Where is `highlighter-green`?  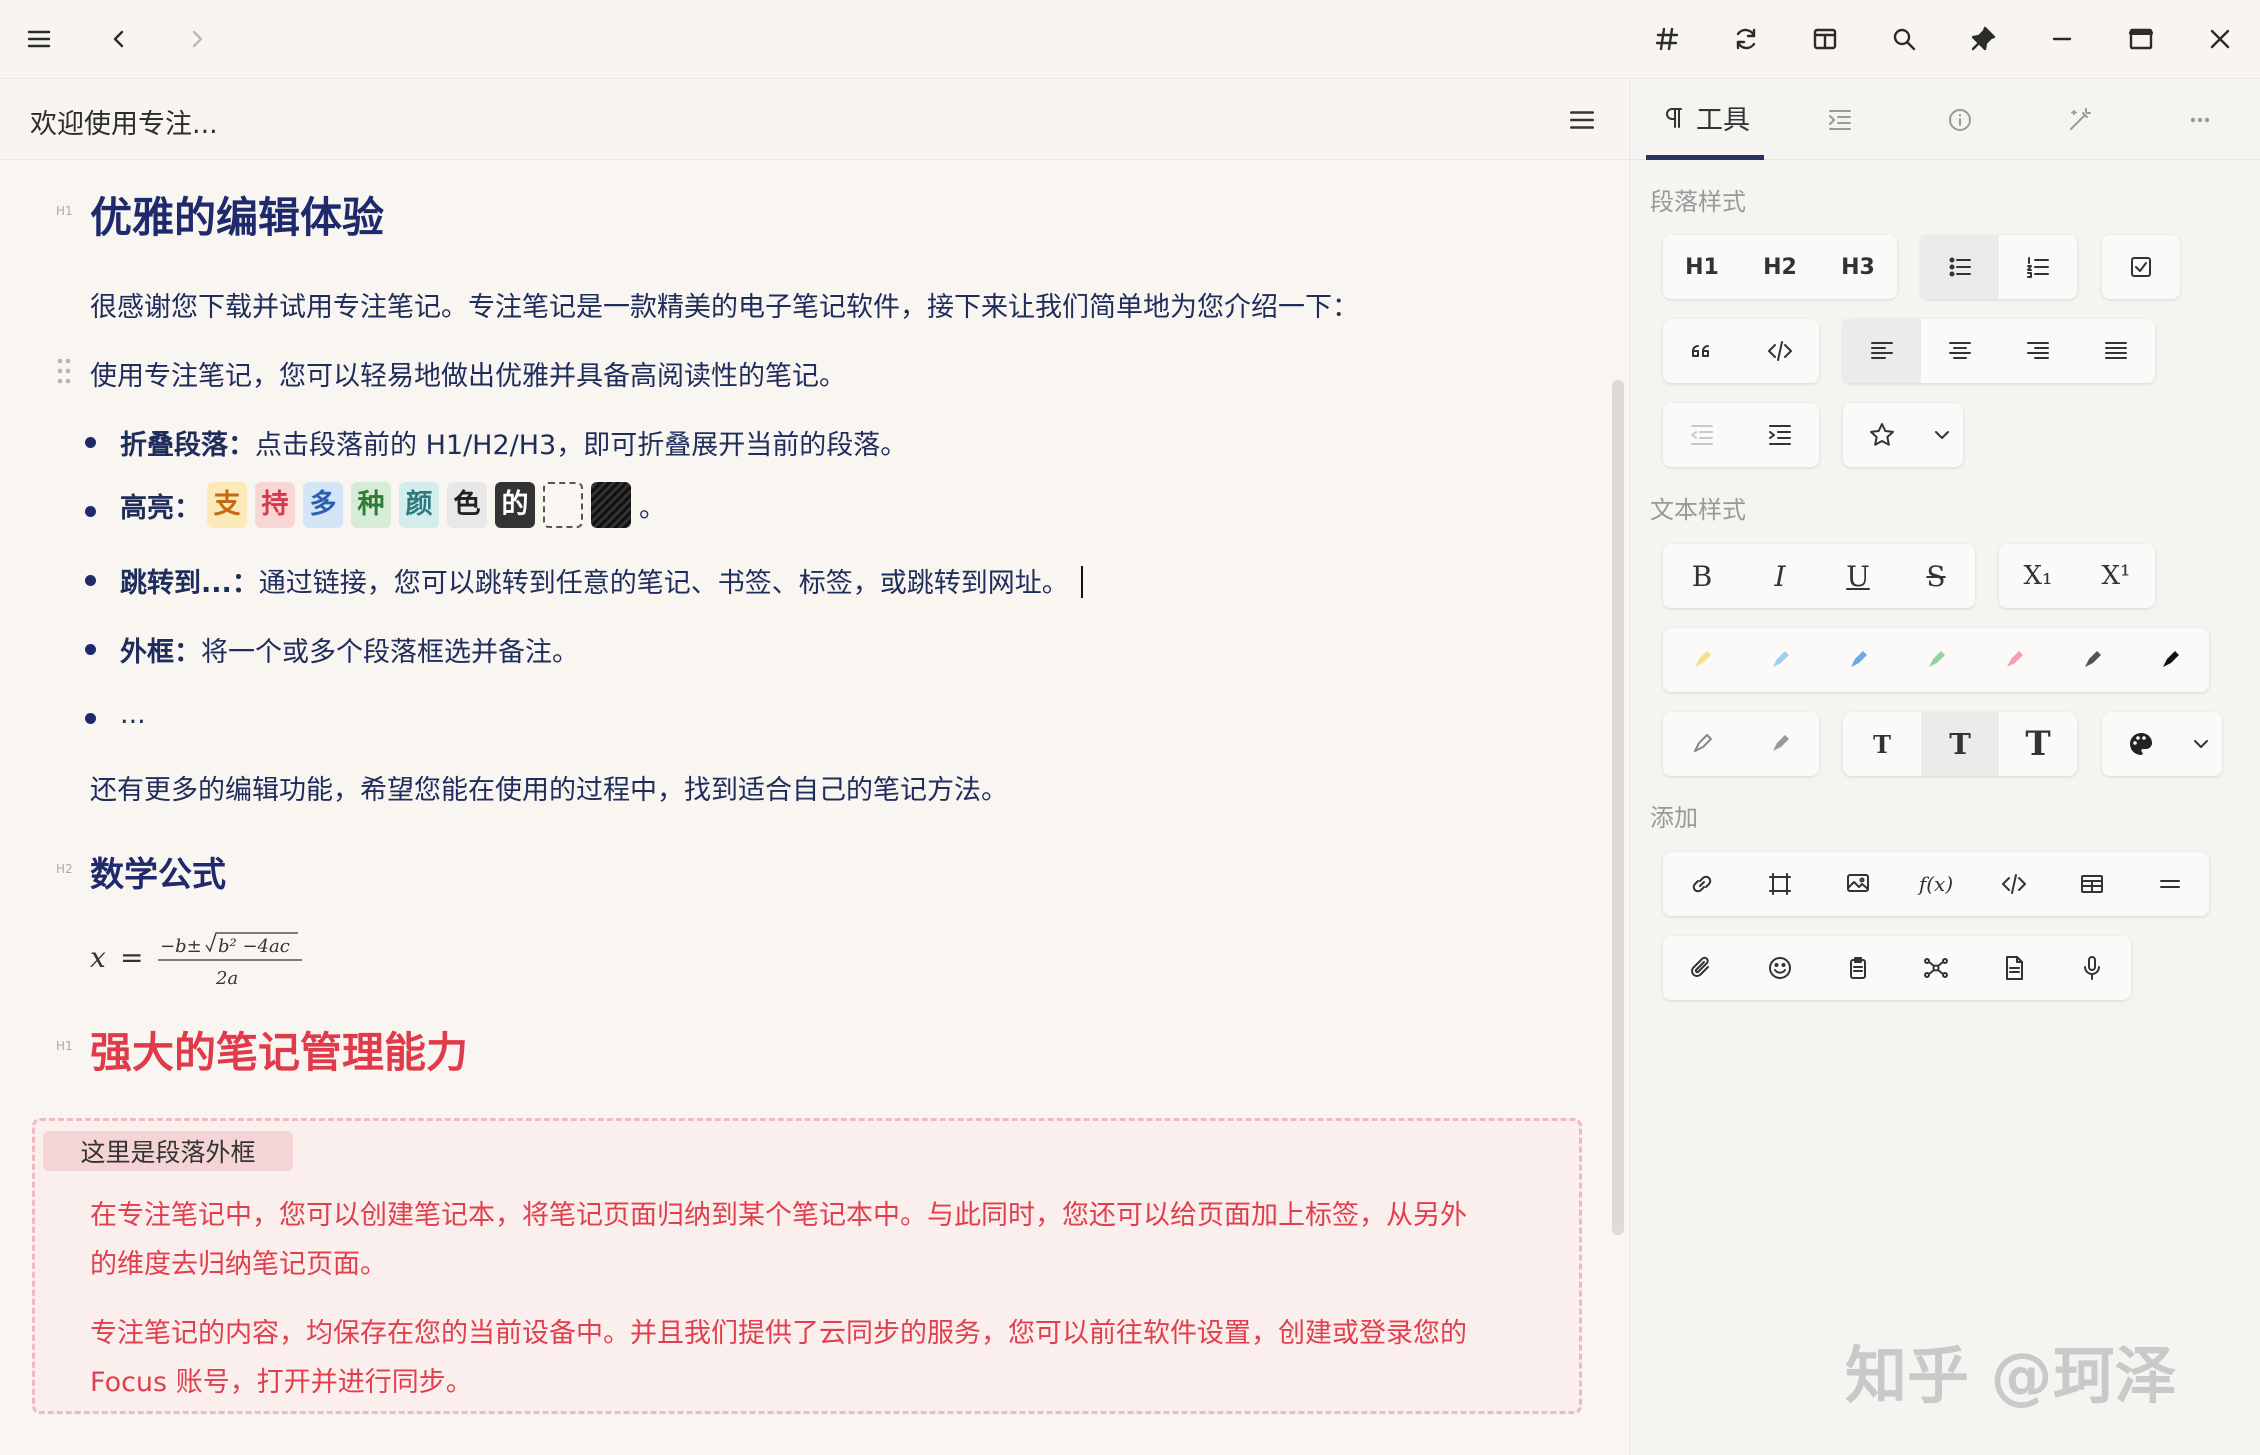 highlighter-green is located at coordinates (1936, 660).